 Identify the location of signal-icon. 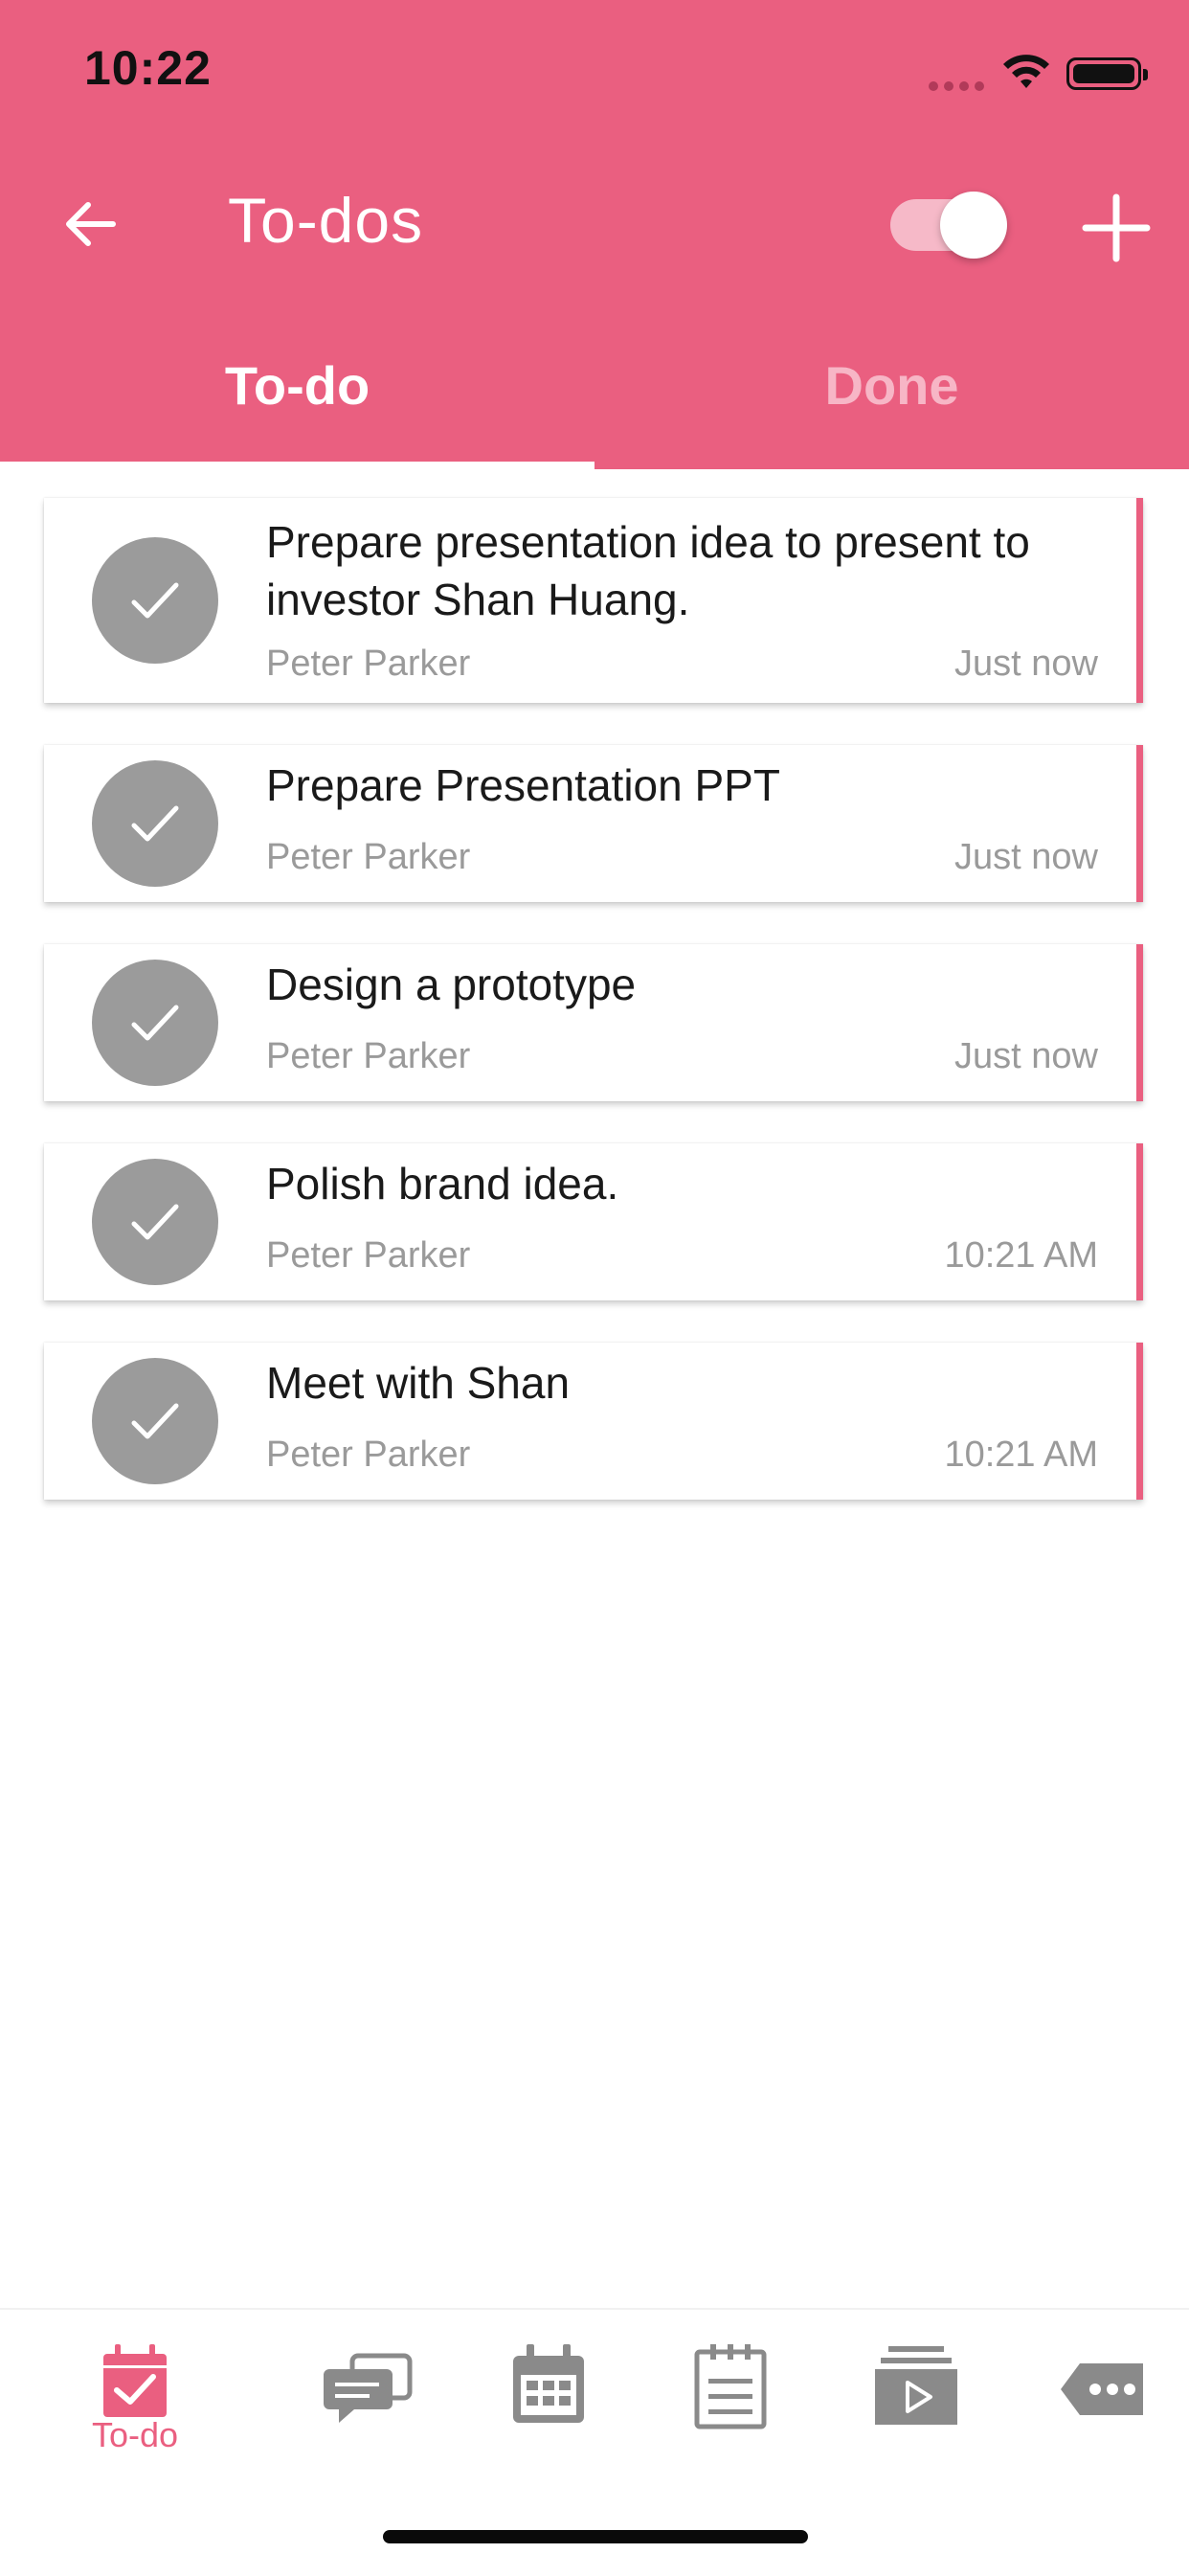
(959, 87).